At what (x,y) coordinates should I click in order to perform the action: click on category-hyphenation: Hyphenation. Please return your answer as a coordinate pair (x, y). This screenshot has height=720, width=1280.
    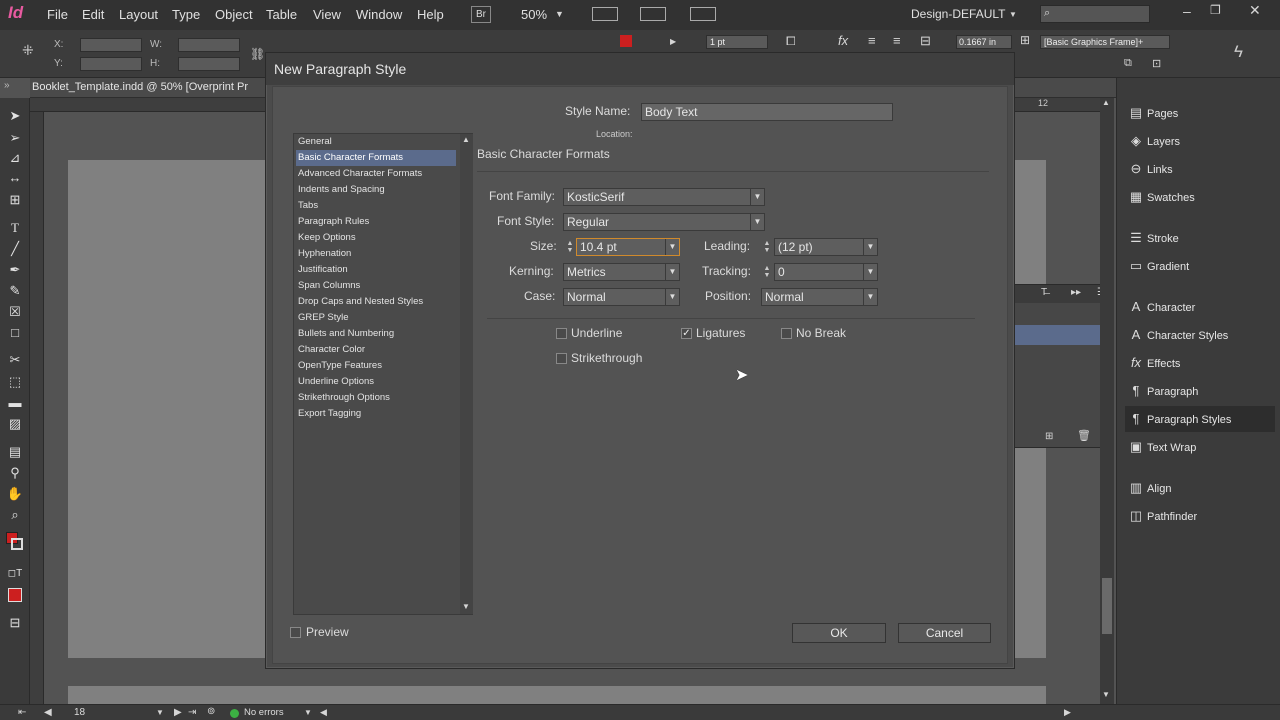
    Looking at the image, I should click on (376, 254).